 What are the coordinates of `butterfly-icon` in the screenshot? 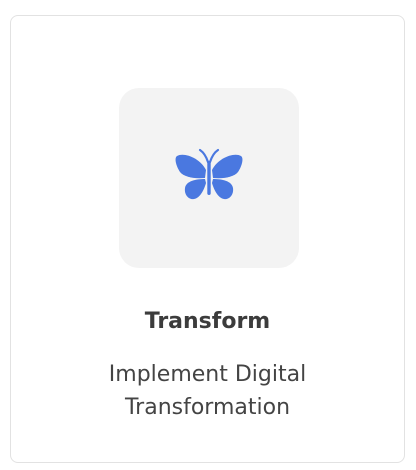 It's located at (209, 174).